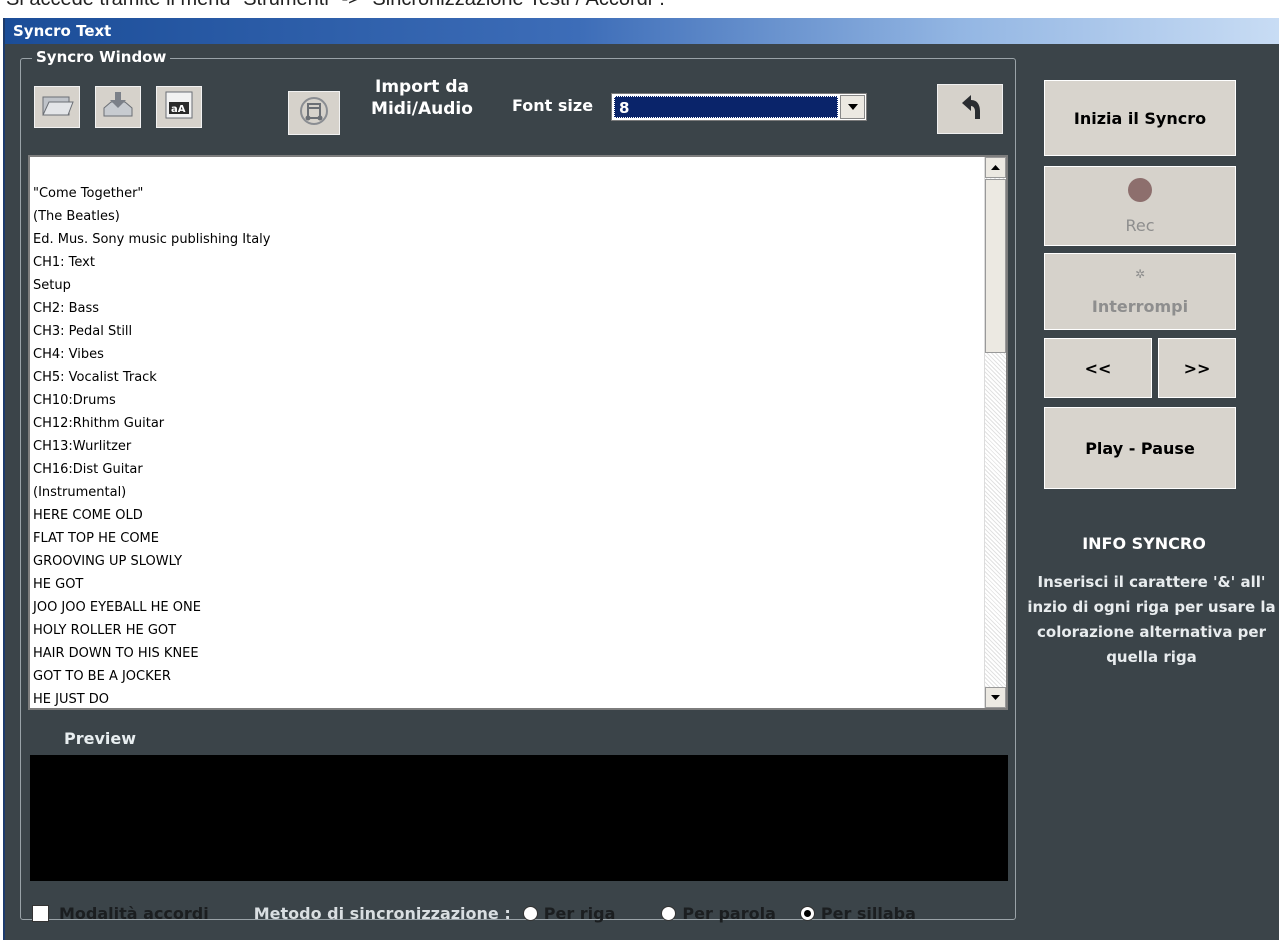 The image size is (1279, 940). What do you see at coordinates (422, 87) in the screenshot?
I see `import-label-line1: Import da` at bounding box center [422, 87].